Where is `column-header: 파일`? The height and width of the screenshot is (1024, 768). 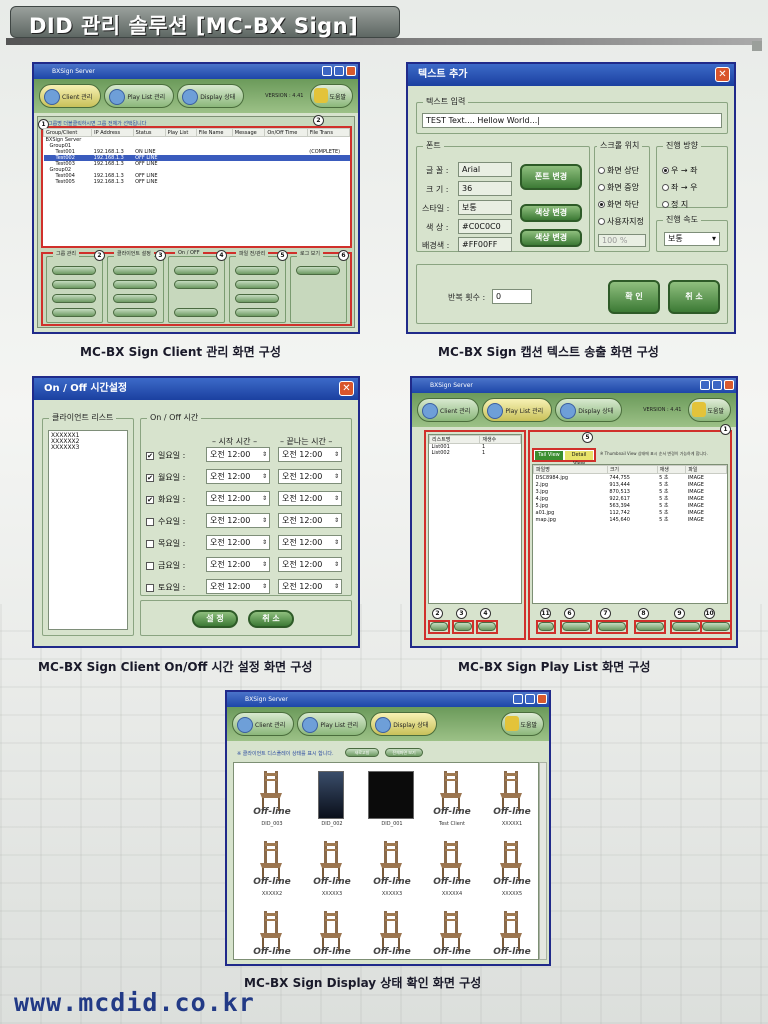 column-header: 파일 is located at coordinates (706, 469).